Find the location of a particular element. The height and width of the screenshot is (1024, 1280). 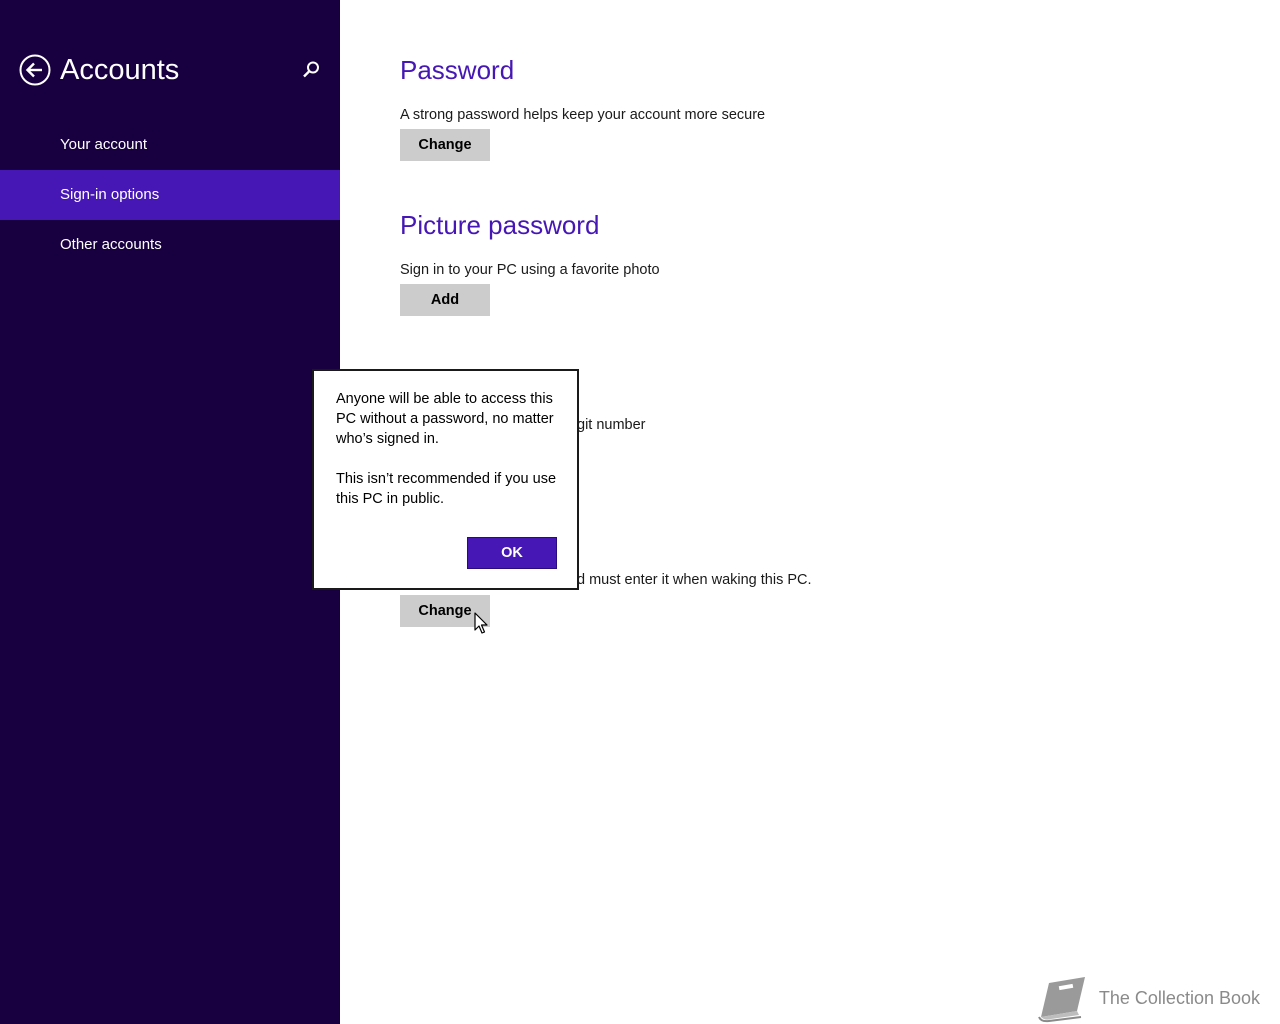

back-arrow-icon is located at coordinates (35, 70).